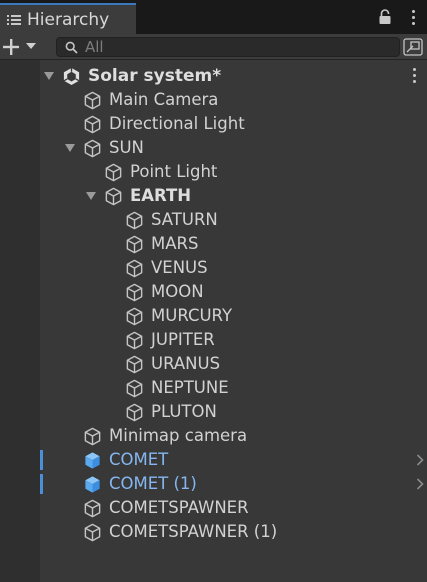 This screenshot has width=427, height=582. What do you see at coordinates (235, 47) in the screenshot?
I see `search-input` at bounding box center [235, 47].